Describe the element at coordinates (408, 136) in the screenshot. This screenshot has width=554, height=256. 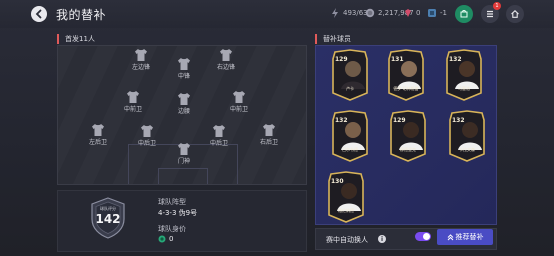
I see `sub-card: 129 穆德里克` at that location.